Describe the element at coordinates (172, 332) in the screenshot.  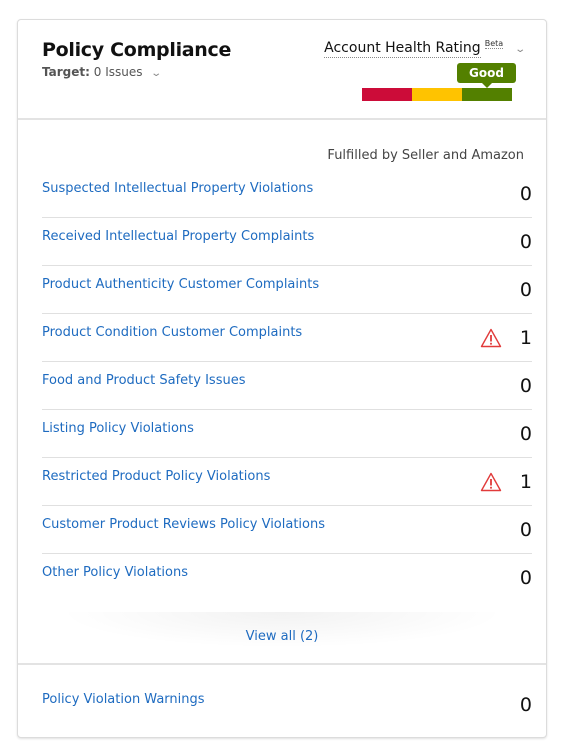
I see `violation-link: Product Condition Customer Complaints` at that location.